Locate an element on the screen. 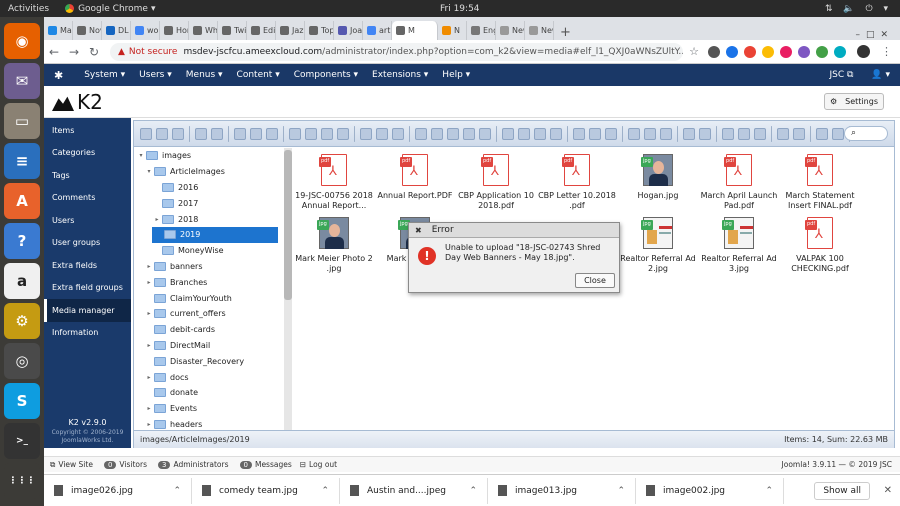  sidebar-item-users: Users is located at coordinates (87, 220).